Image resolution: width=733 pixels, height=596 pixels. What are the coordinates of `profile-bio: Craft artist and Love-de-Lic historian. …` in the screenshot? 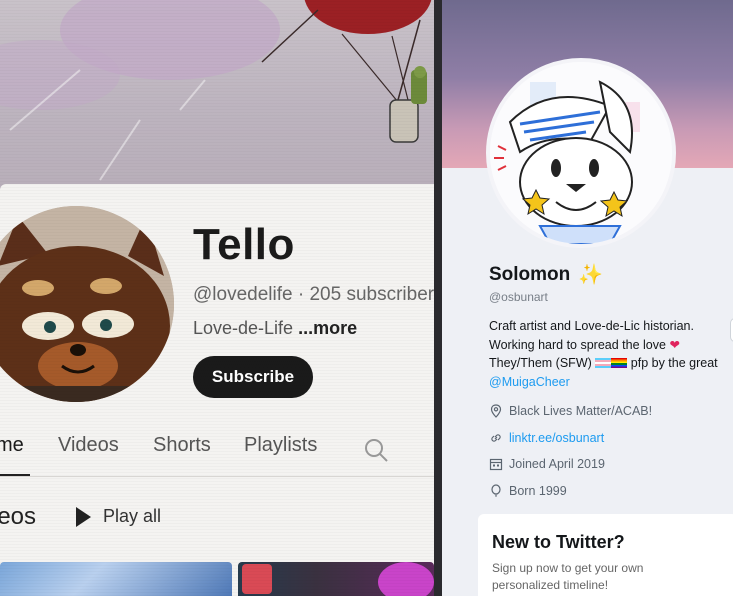 It's located at (611, 354).